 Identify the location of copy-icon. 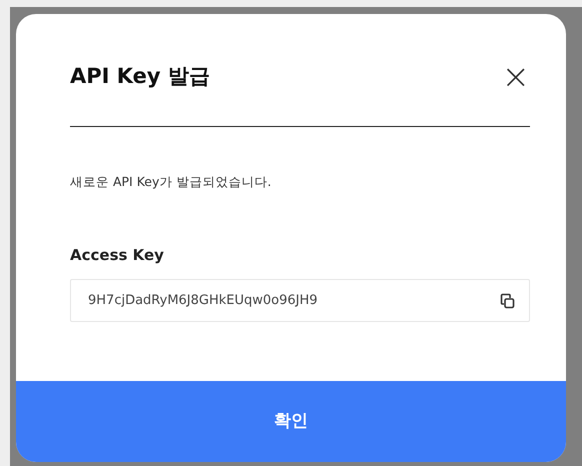
(507, 300).